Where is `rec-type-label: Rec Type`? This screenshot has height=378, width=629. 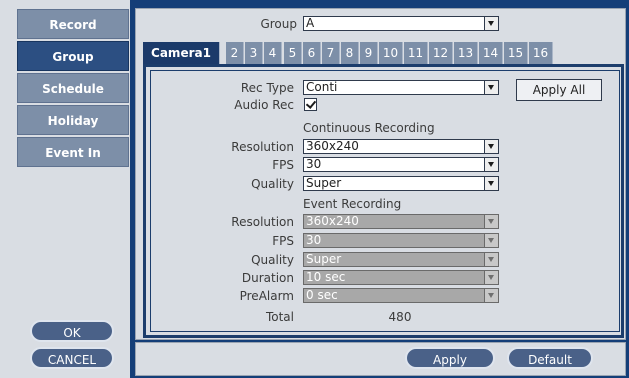 rec-type-label: Rec Type is located at coordinates (267, 88).